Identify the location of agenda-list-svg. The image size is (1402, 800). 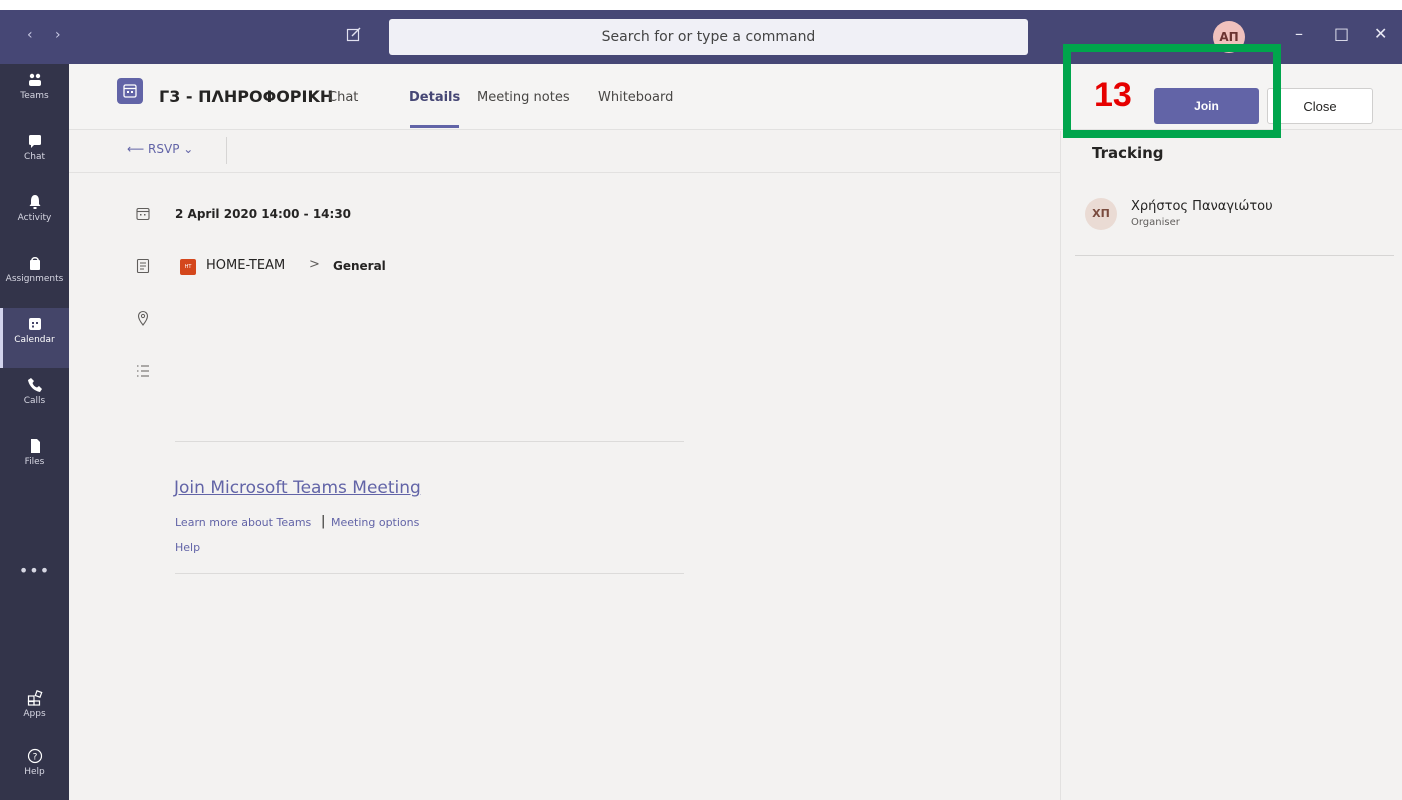
(143, 371).